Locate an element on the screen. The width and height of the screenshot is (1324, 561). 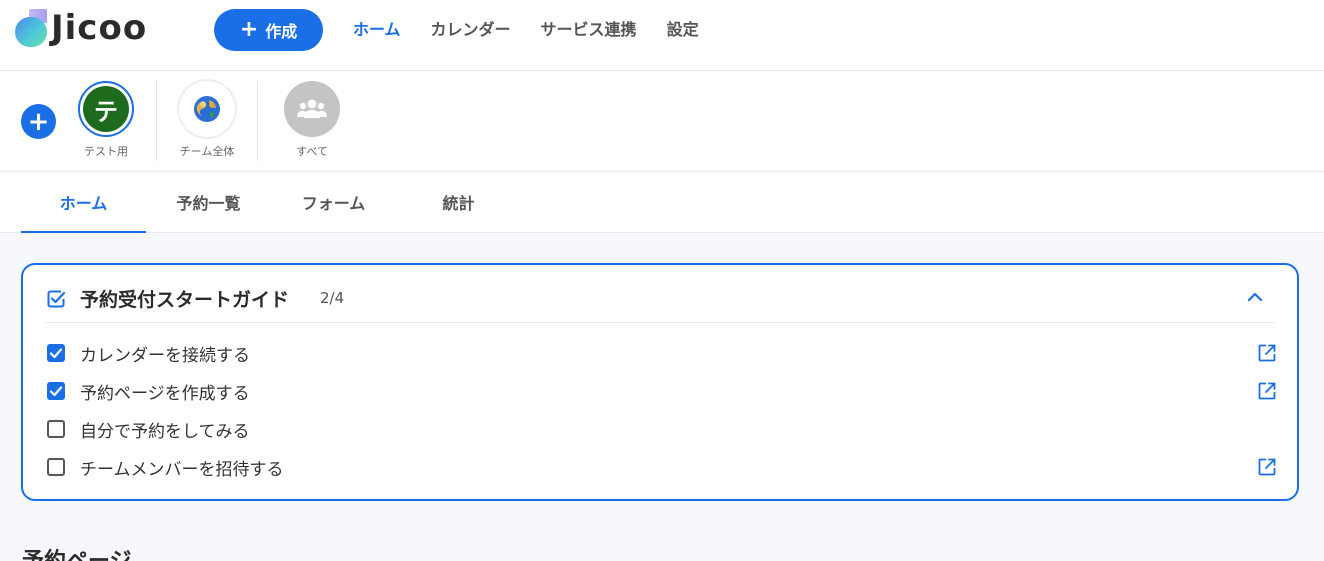
booking-pages-heading: 予約ページ is located at coordinates (77, 552).